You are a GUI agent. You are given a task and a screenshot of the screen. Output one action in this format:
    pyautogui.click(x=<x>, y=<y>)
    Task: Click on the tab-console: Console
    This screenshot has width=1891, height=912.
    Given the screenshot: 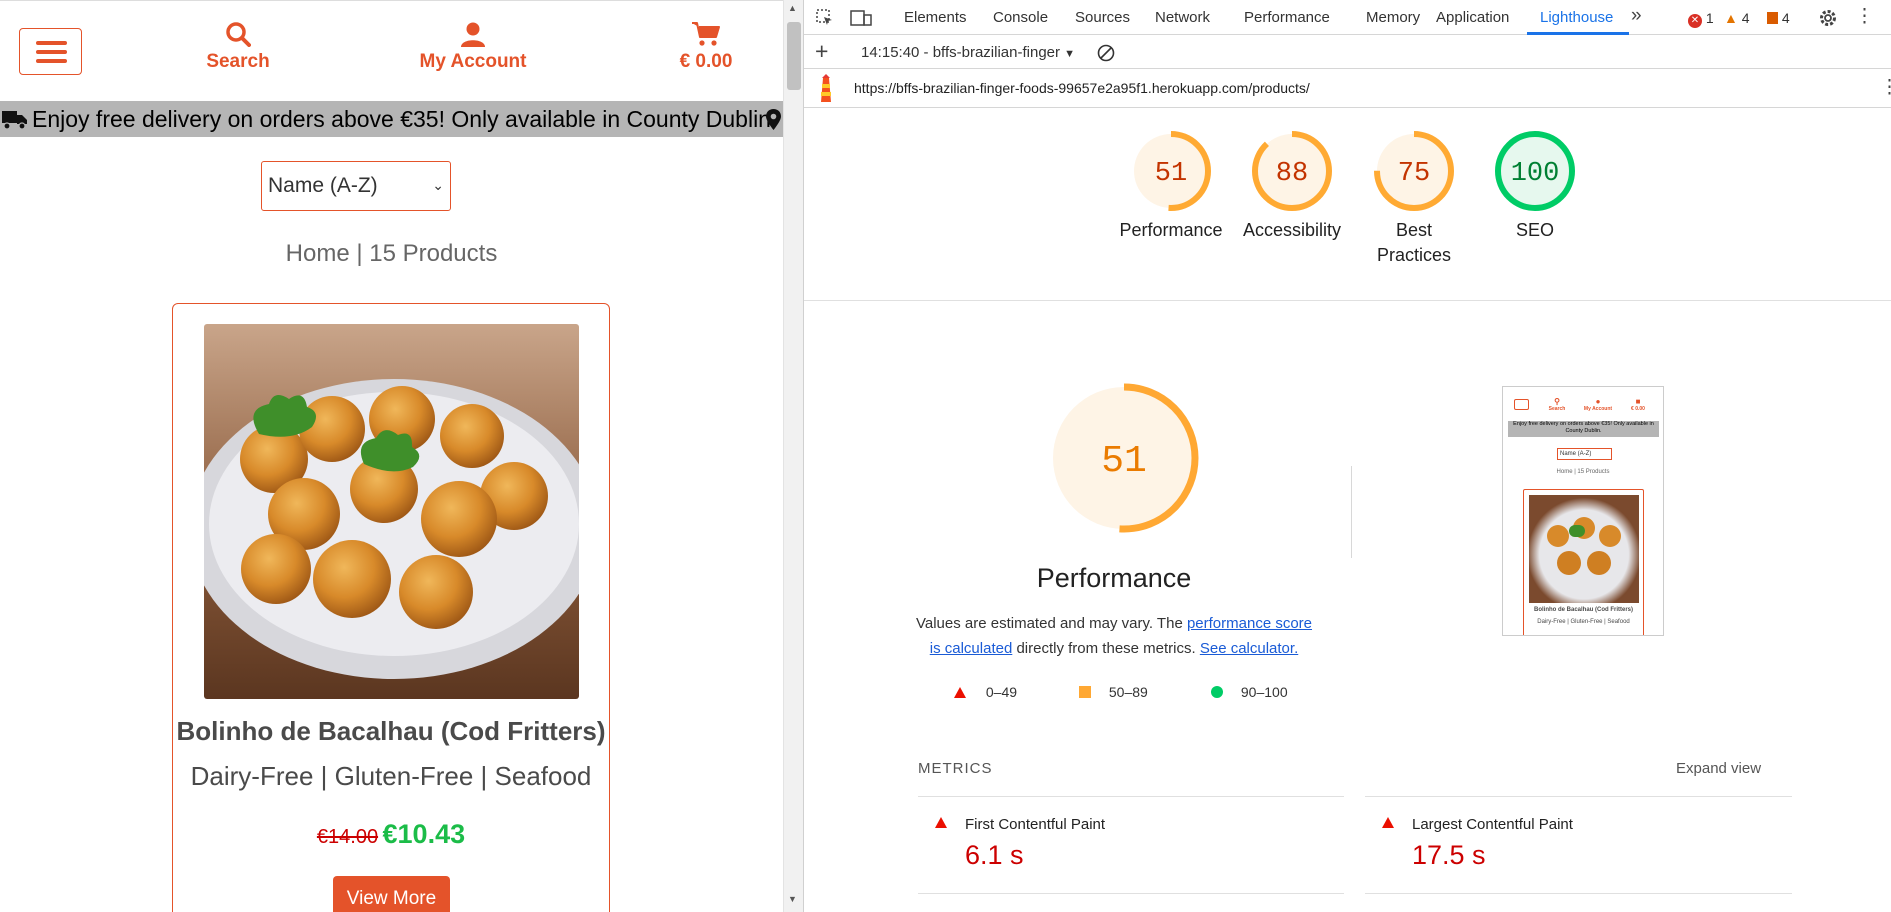 What is the action you would take?
    pyautogui.click(x=1020, y=17)
    